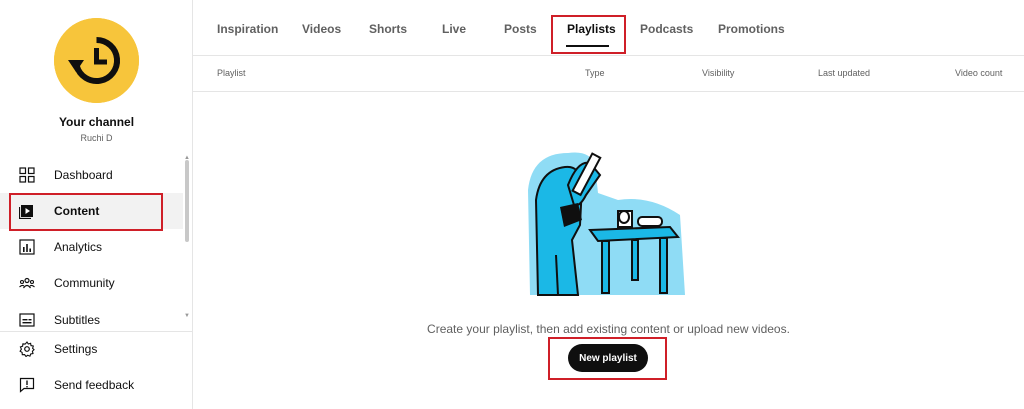 The height and width of the screenshot is (409, 1024). What do you see at coordinates (247, 29) in the screenshot?
I see `tab-inspiration: Inspiration` at bounding box center [247, 29].